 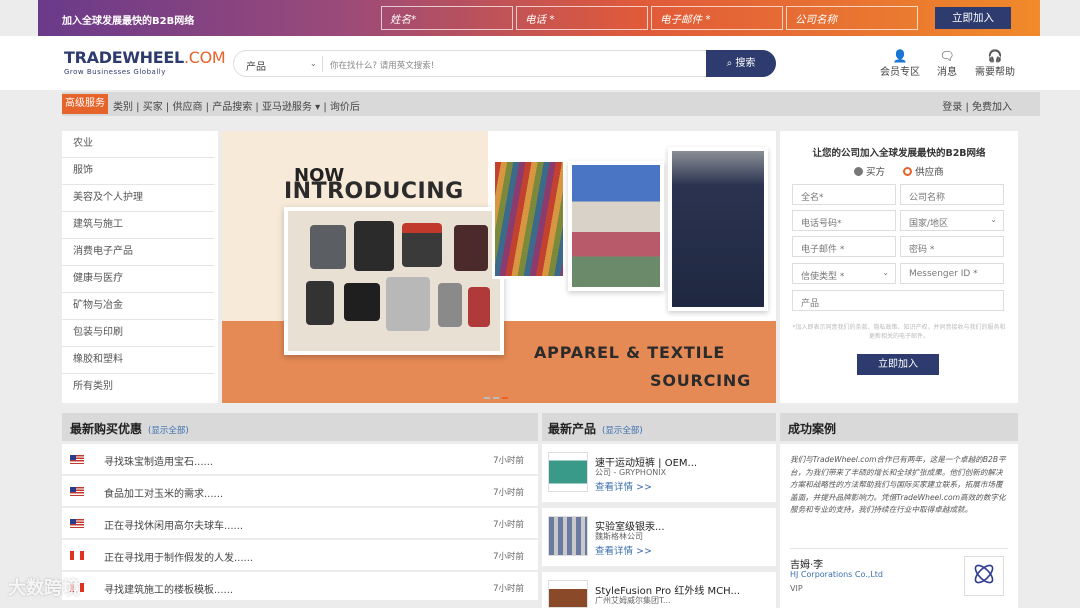 I want to click on category-all: 所有类别, so click(x=138, y=387).